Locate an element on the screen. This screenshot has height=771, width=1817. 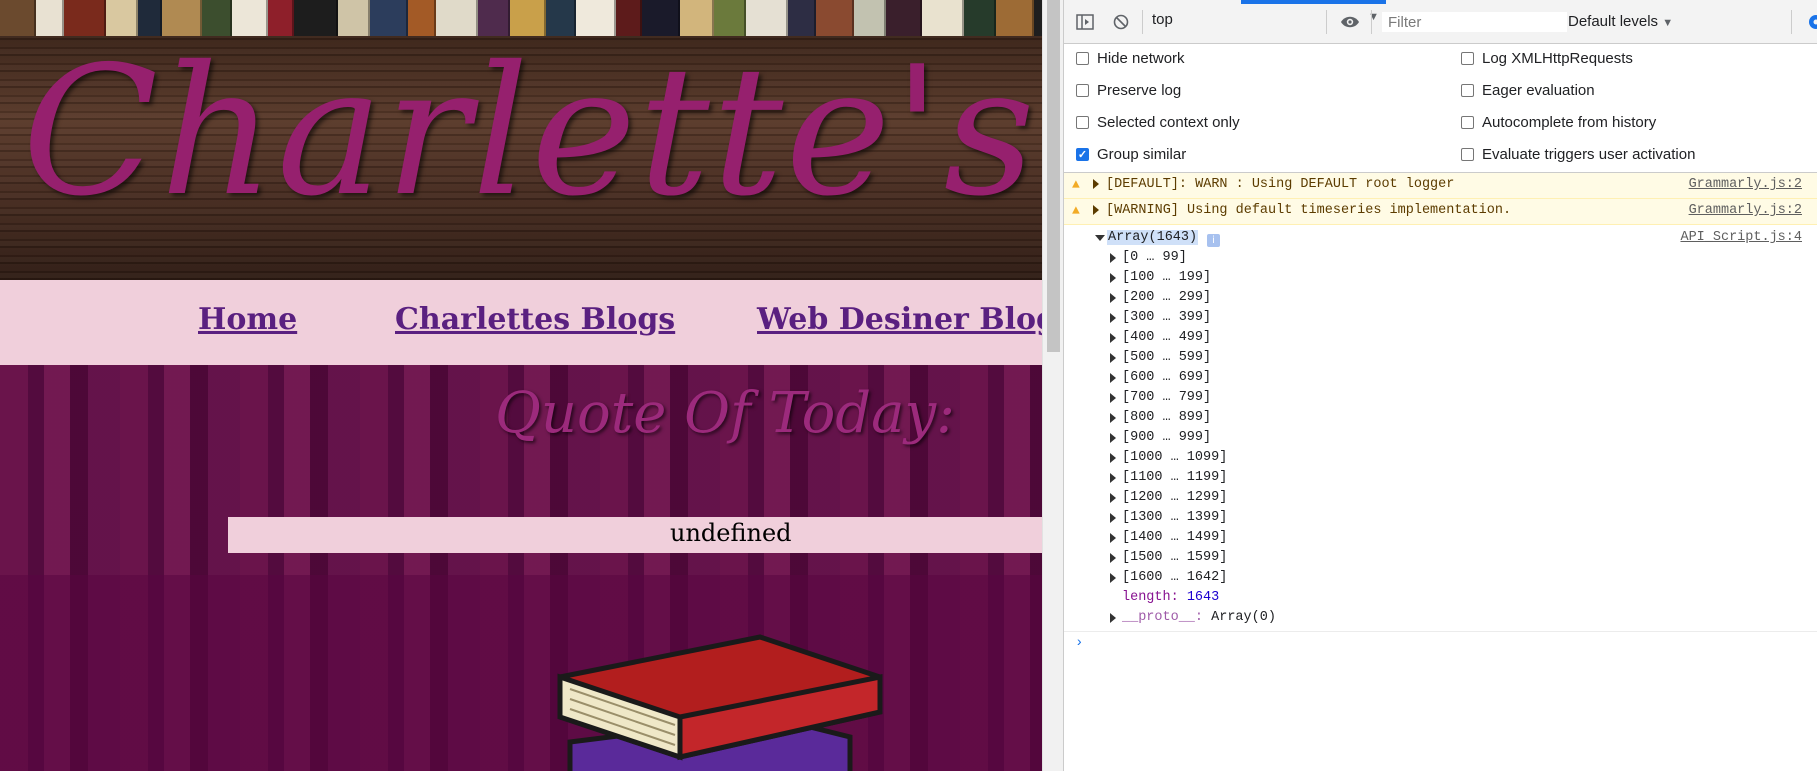
property-line: length: 1643 is located at coordinates (1171, 597).